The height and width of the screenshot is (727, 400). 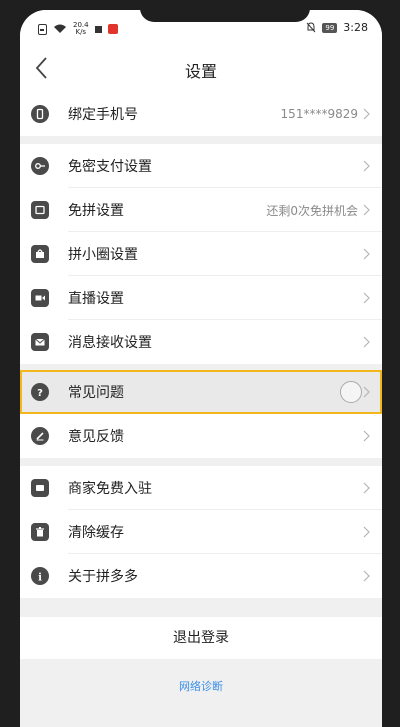 What do you see at coordinates (96, 299) in the screenshot?
I see `row-label: 直播设置` at bounding box center [96, 299].